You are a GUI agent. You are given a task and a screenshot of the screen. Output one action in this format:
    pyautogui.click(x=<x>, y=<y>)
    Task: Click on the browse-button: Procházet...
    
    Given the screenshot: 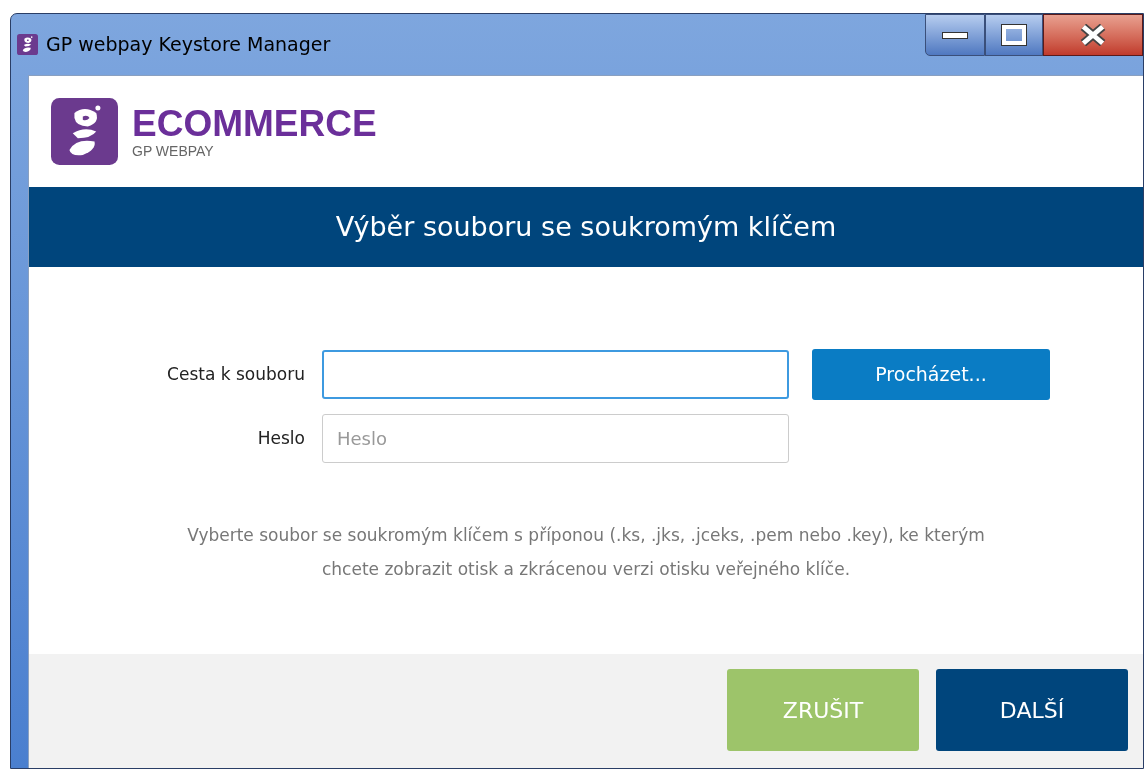 What is the action you would take?
    pyautogui.click(x=931, y=374)
    